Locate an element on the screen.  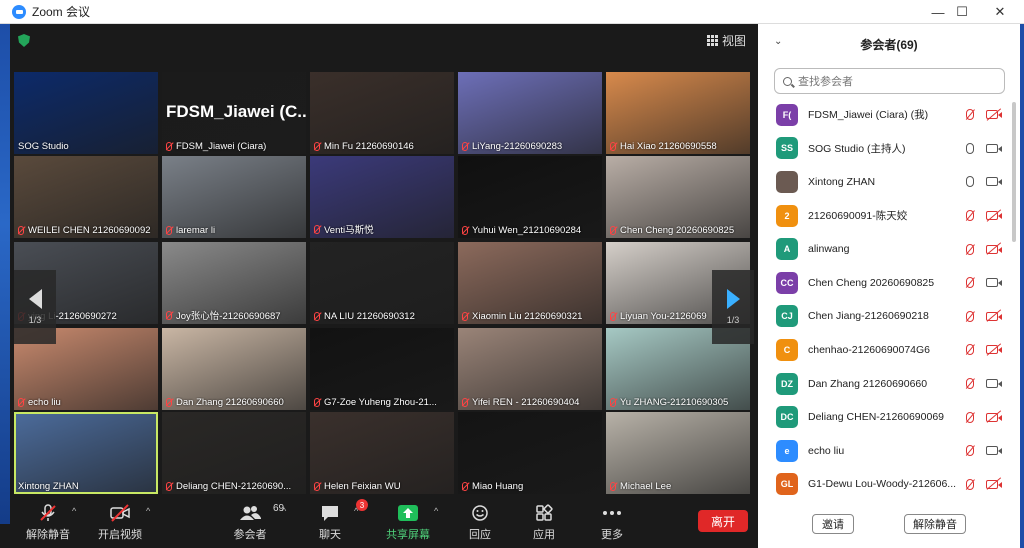
view-button: 视图 is located at coordinates (726, 40).